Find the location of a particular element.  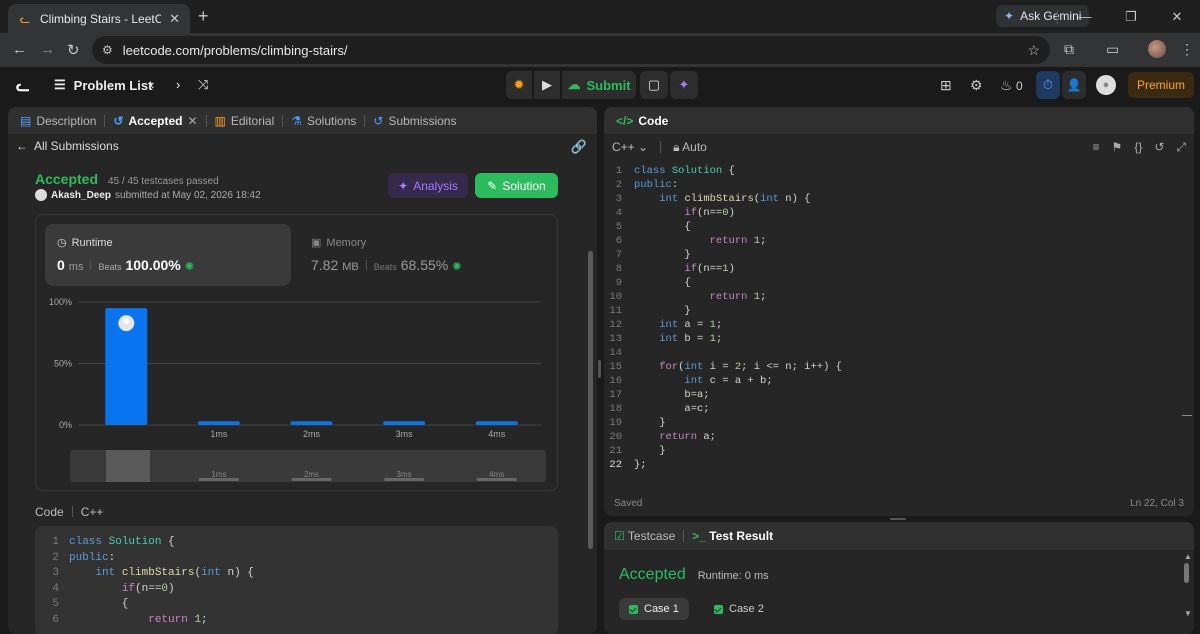

language-value: C++ is located at coordinates (623, 147).